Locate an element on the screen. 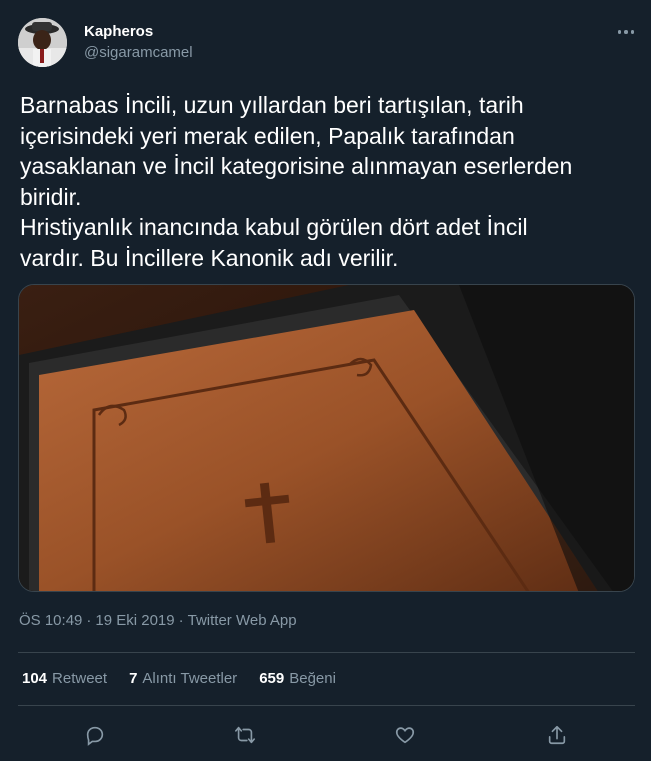 Image resolution: width=651 pixels, height=761 pixels. avatar is located at coordinates (42, 42).